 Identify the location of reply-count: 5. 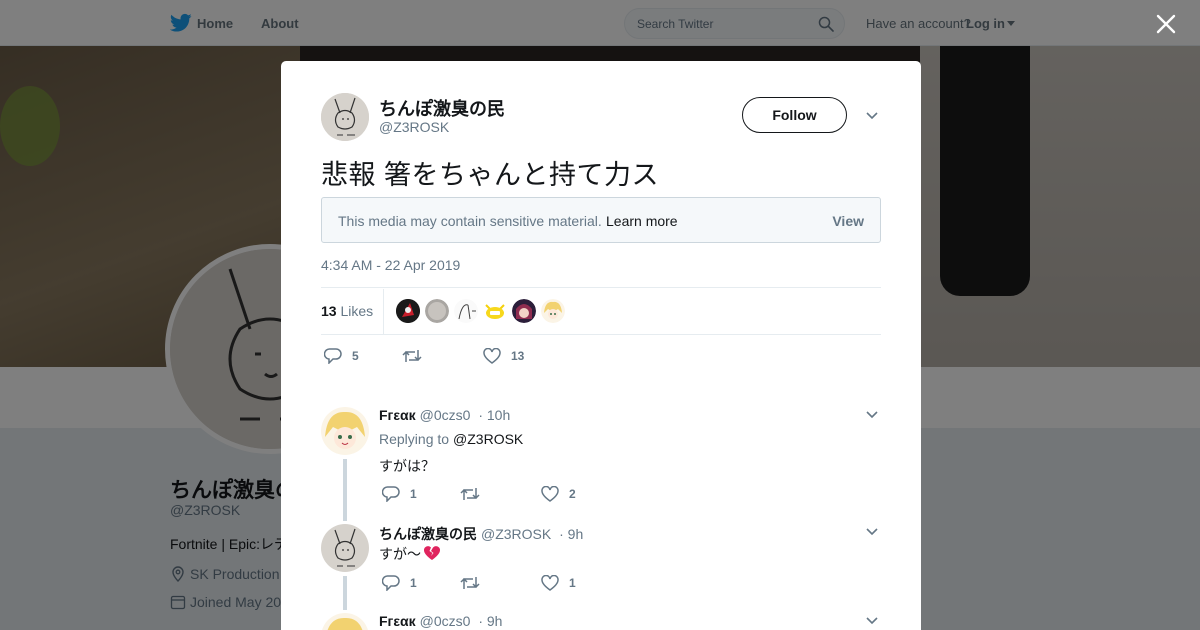
(355, 356).